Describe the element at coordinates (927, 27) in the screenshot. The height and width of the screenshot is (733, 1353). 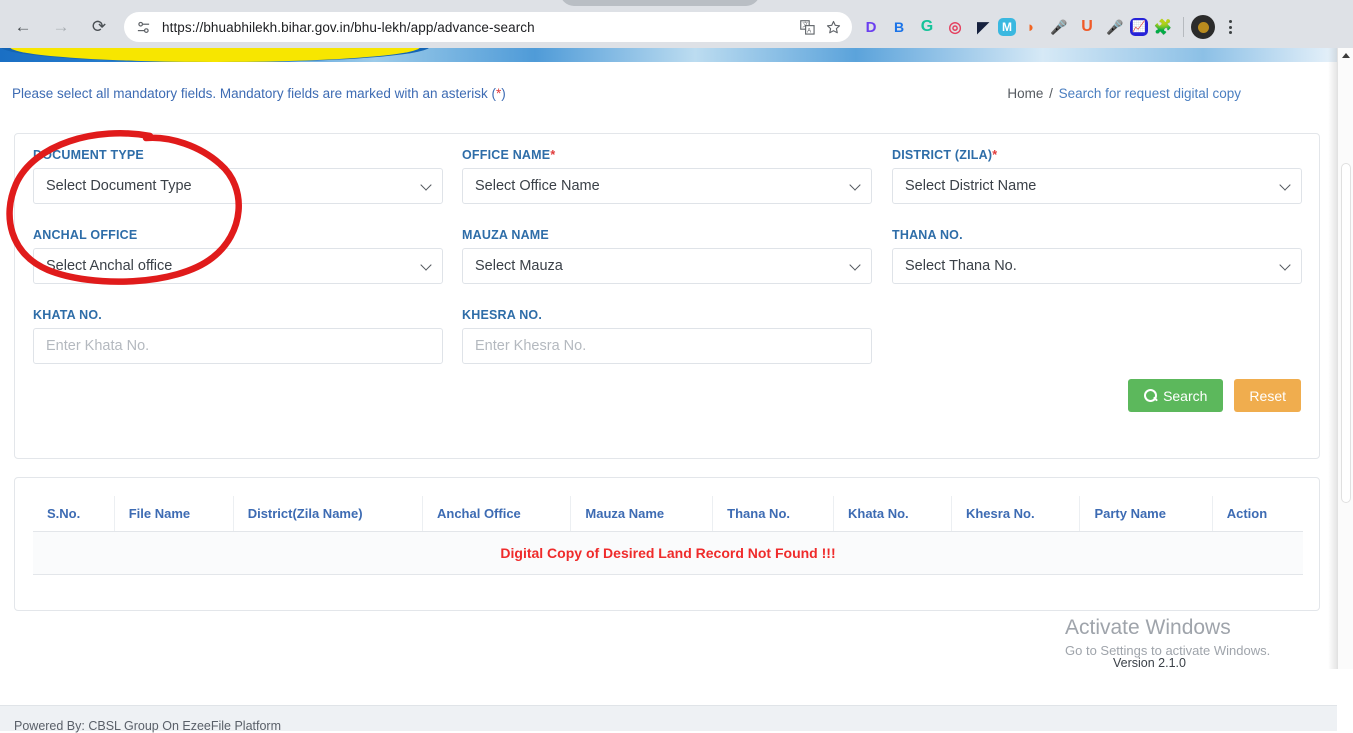
I see `grammarly-extension-icon: G` at that location.